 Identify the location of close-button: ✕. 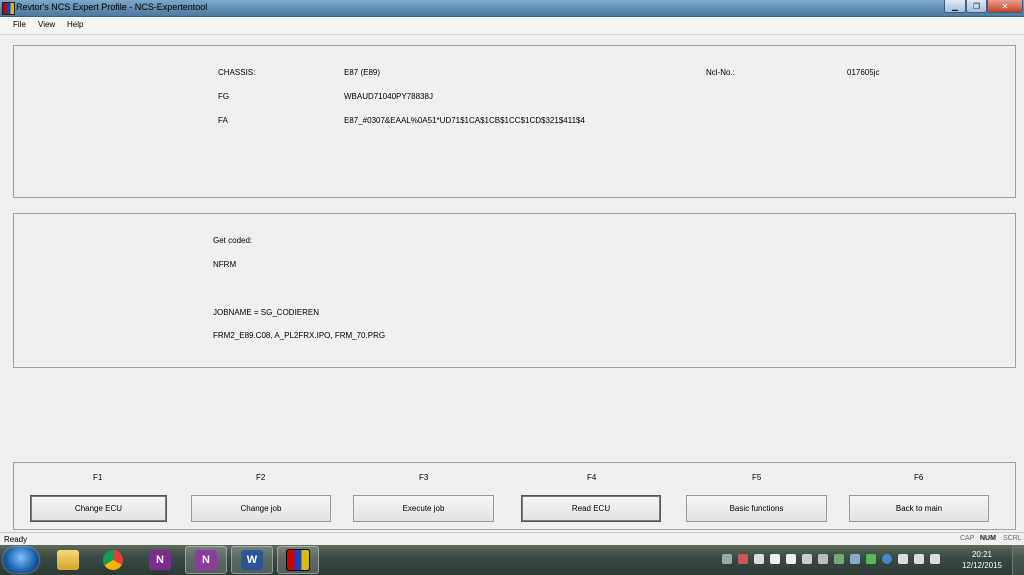
(1005, 6).